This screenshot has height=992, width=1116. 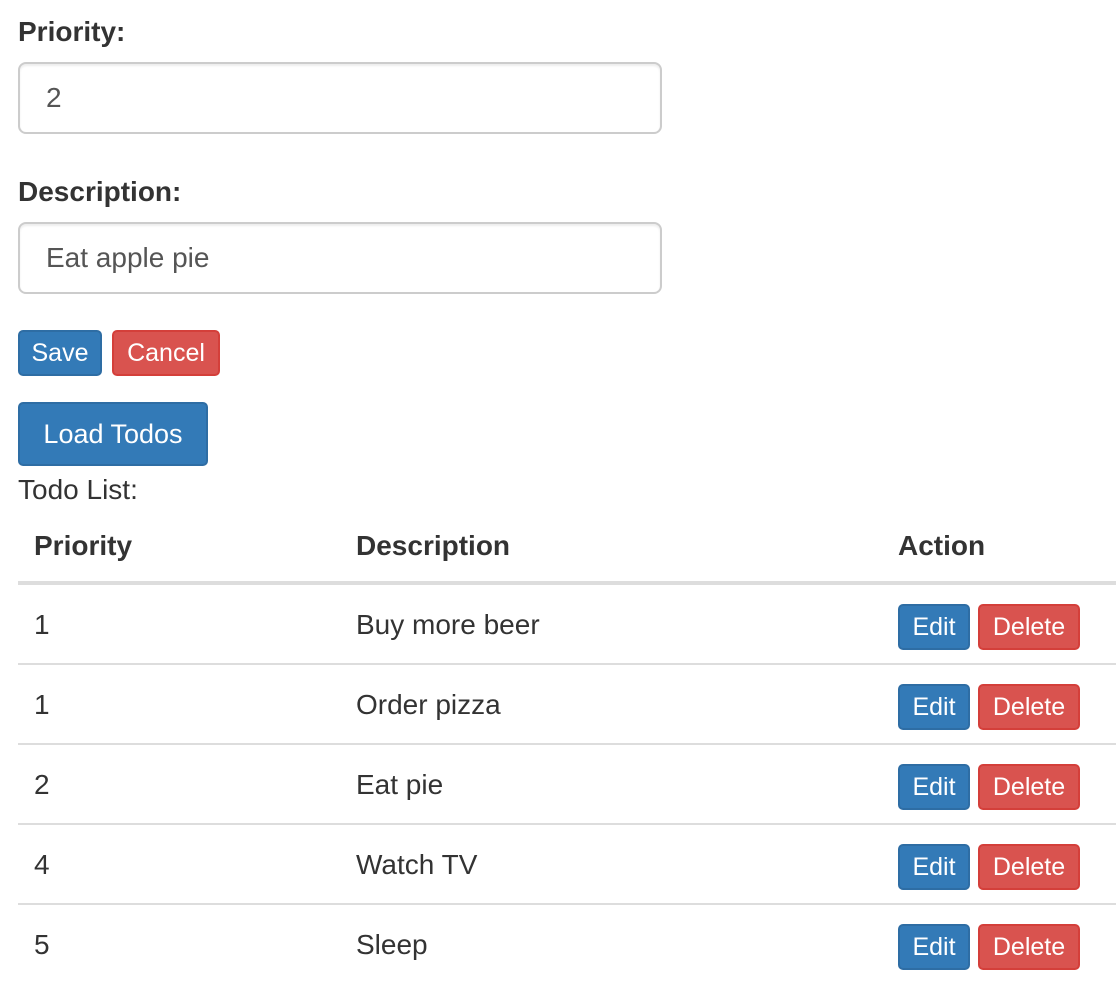 I want to click on save-button: Save, so click(x=60, y=353).